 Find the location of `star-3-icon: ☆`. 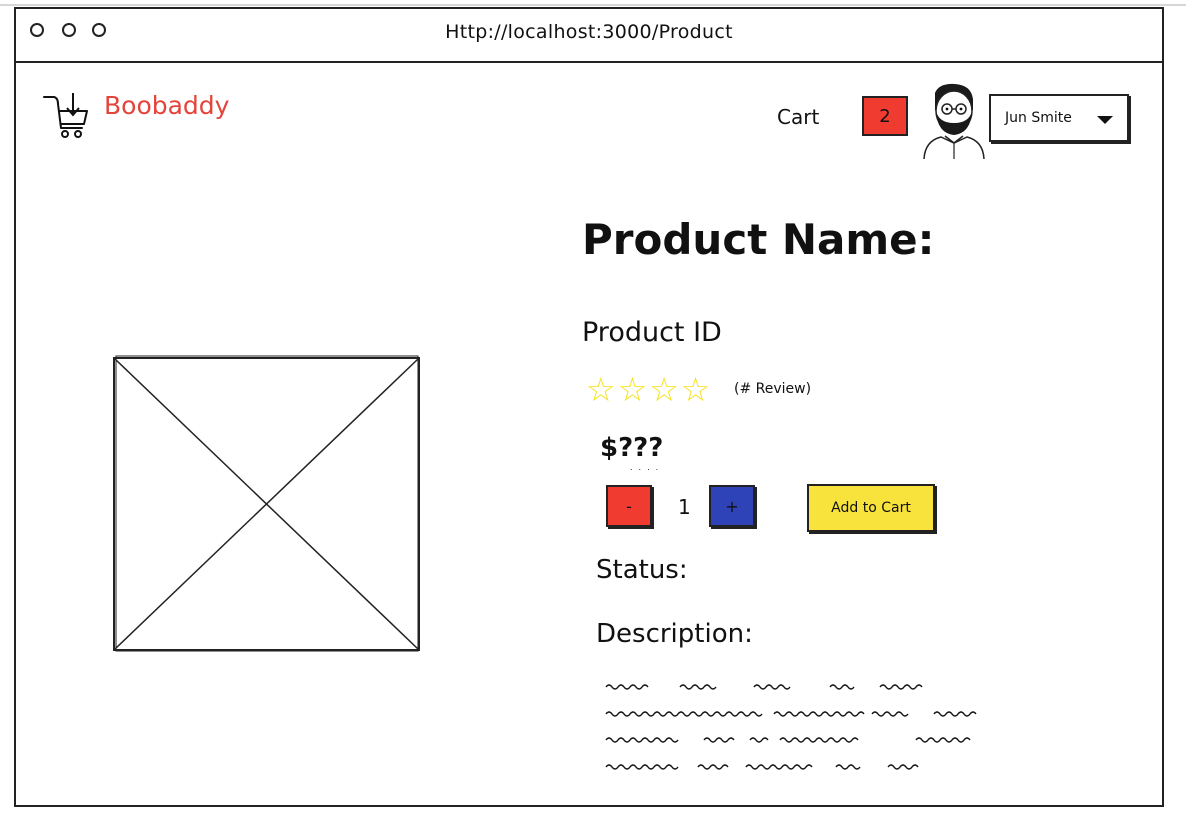

star-3-icon: ☆ is located at coordinates (664, 389).